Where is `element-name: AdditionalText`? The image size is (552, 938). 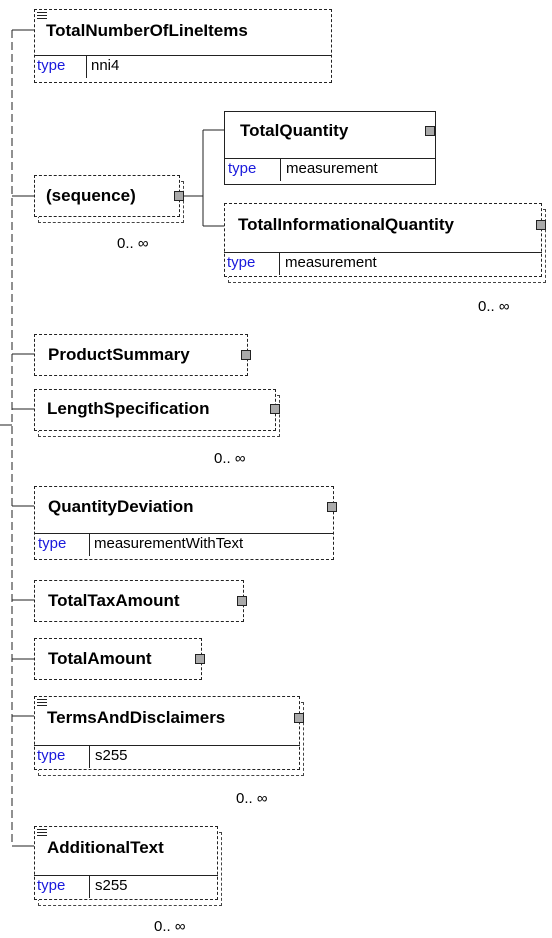 element-name: AdditionalText is located at coordinates (105, 847).